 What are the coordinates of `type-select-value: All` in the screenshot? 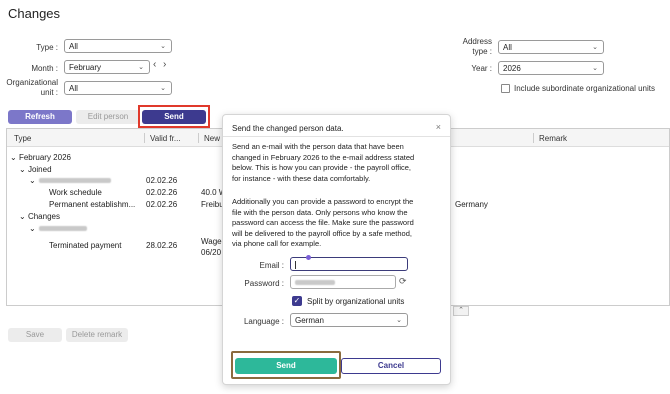 It's located at (73, 46).